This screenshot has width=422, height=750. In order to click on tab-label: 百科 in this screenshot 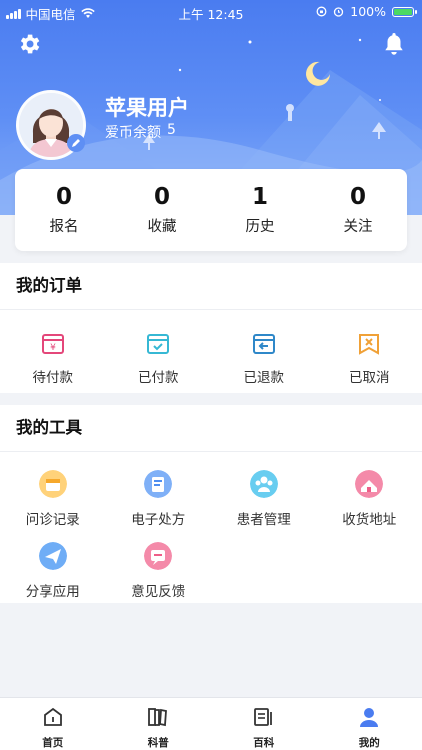, I will do `click(264, 743)`.